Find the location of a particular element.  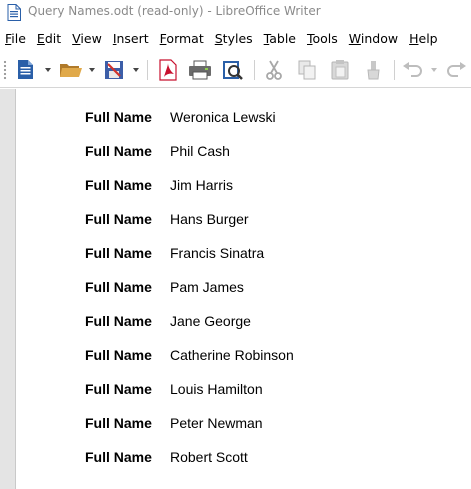

name-value: Weronica Lewski is located at coordinates (223, 117).